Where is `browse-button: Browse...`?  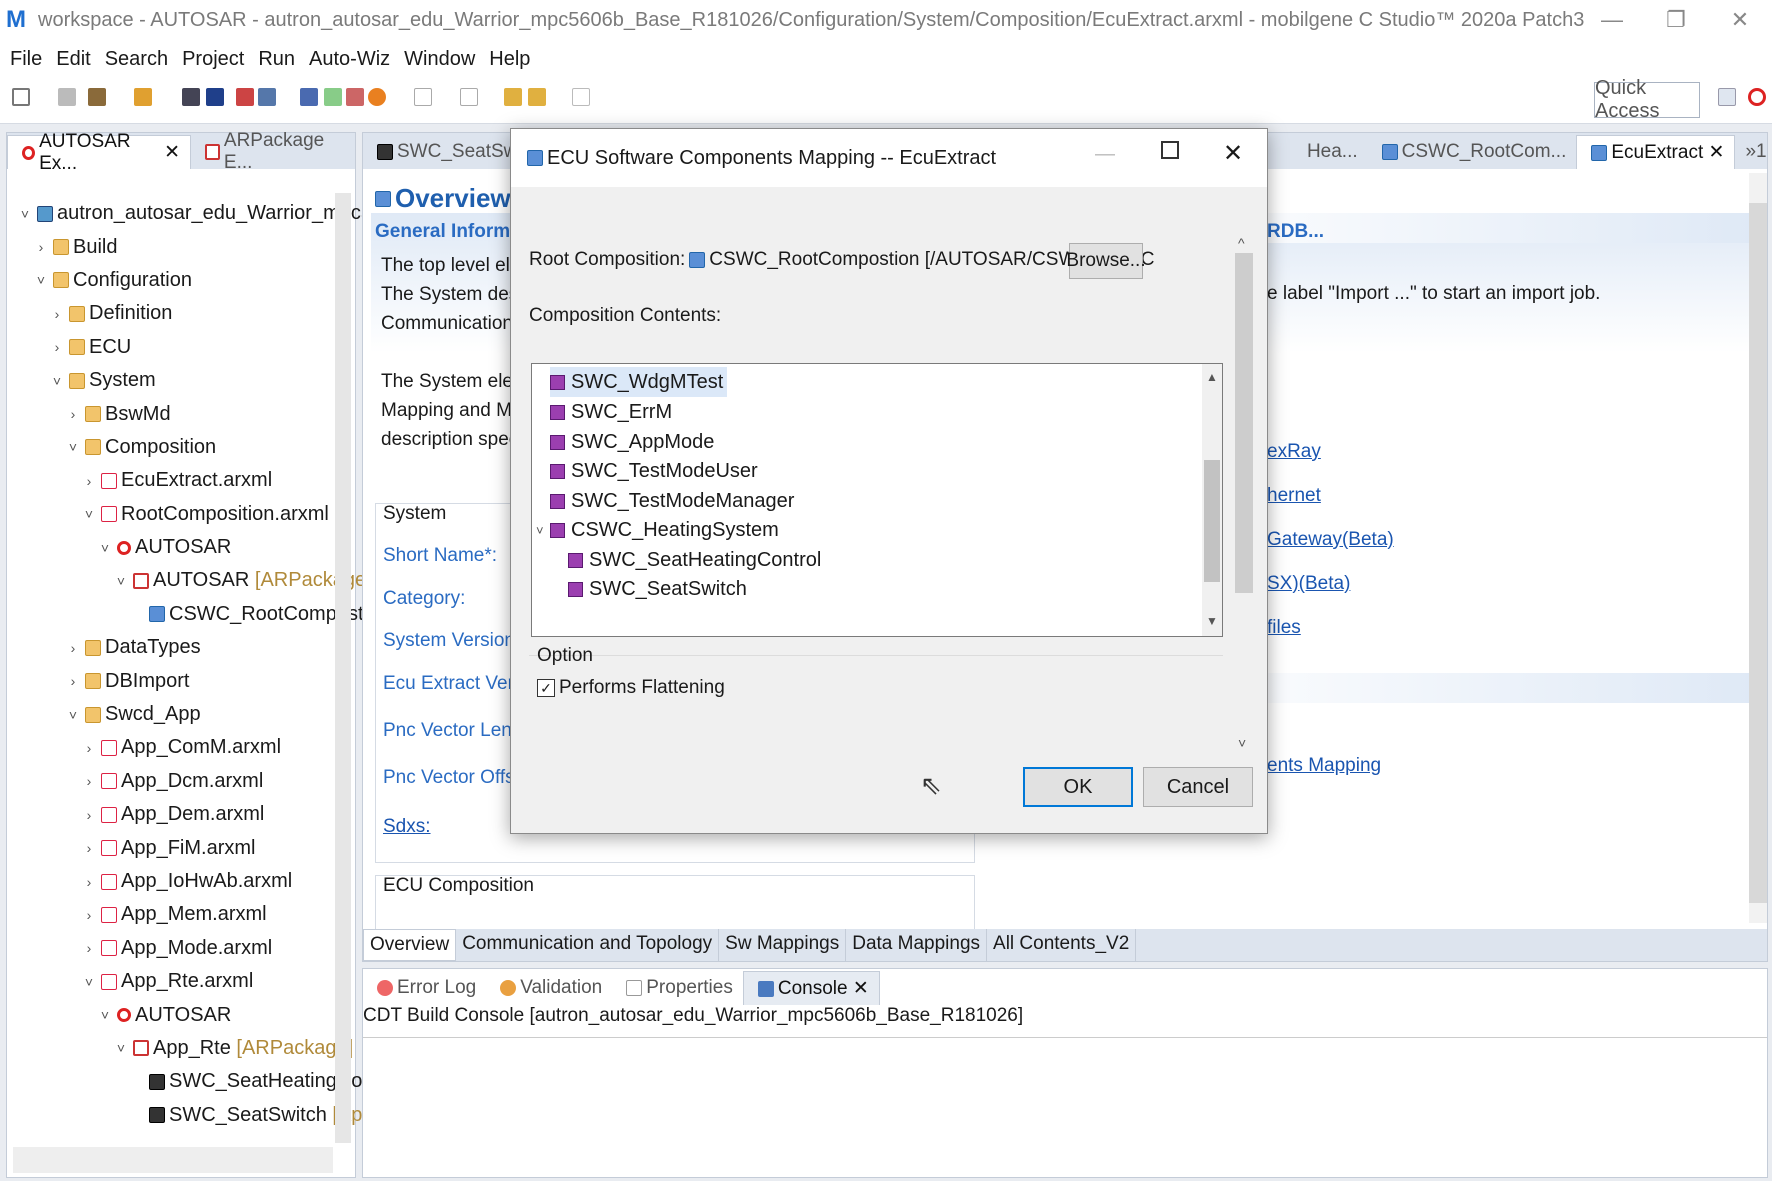 browse-button: Browse... is located at coordinates (1106, 261).